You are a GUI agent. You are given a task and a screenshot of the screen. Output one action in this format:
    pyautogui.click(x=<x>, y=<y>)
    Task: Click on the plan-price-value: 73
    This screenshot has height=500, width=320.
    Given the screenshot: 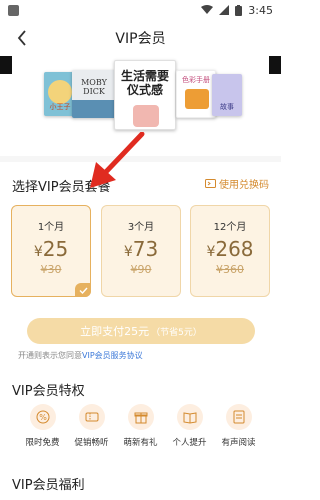 What is the action you would take?
    pyautogui.click(x=145, y=249)
    